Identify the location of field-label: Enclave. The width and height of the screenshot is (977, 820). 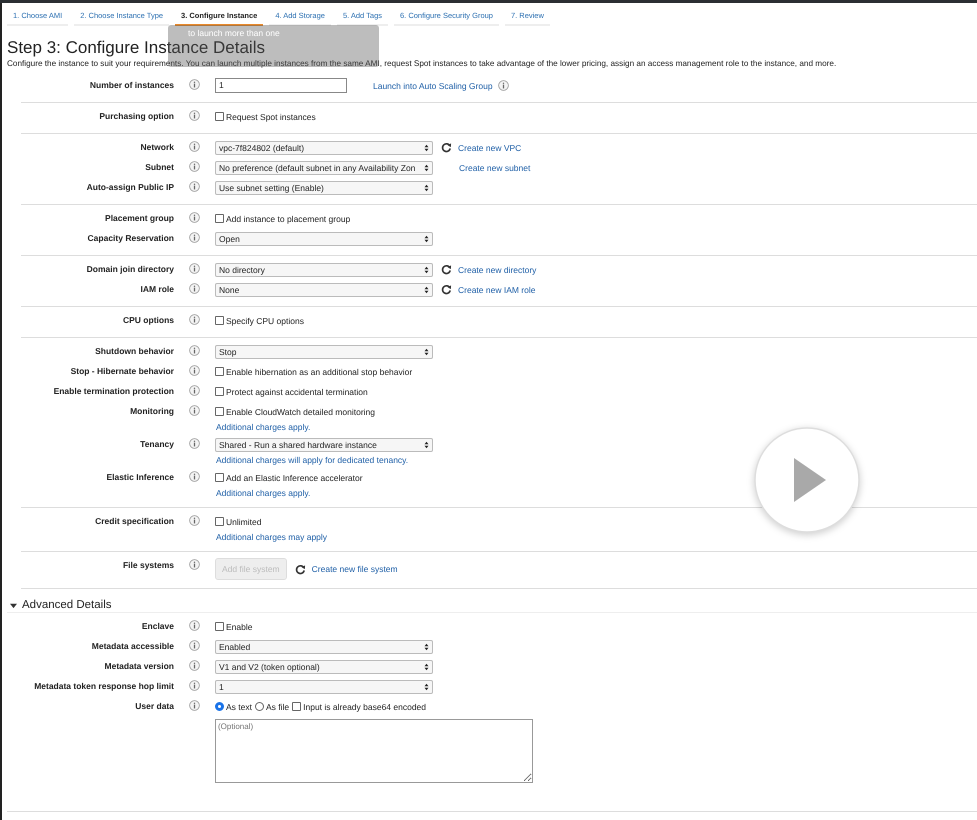
(158, 626).